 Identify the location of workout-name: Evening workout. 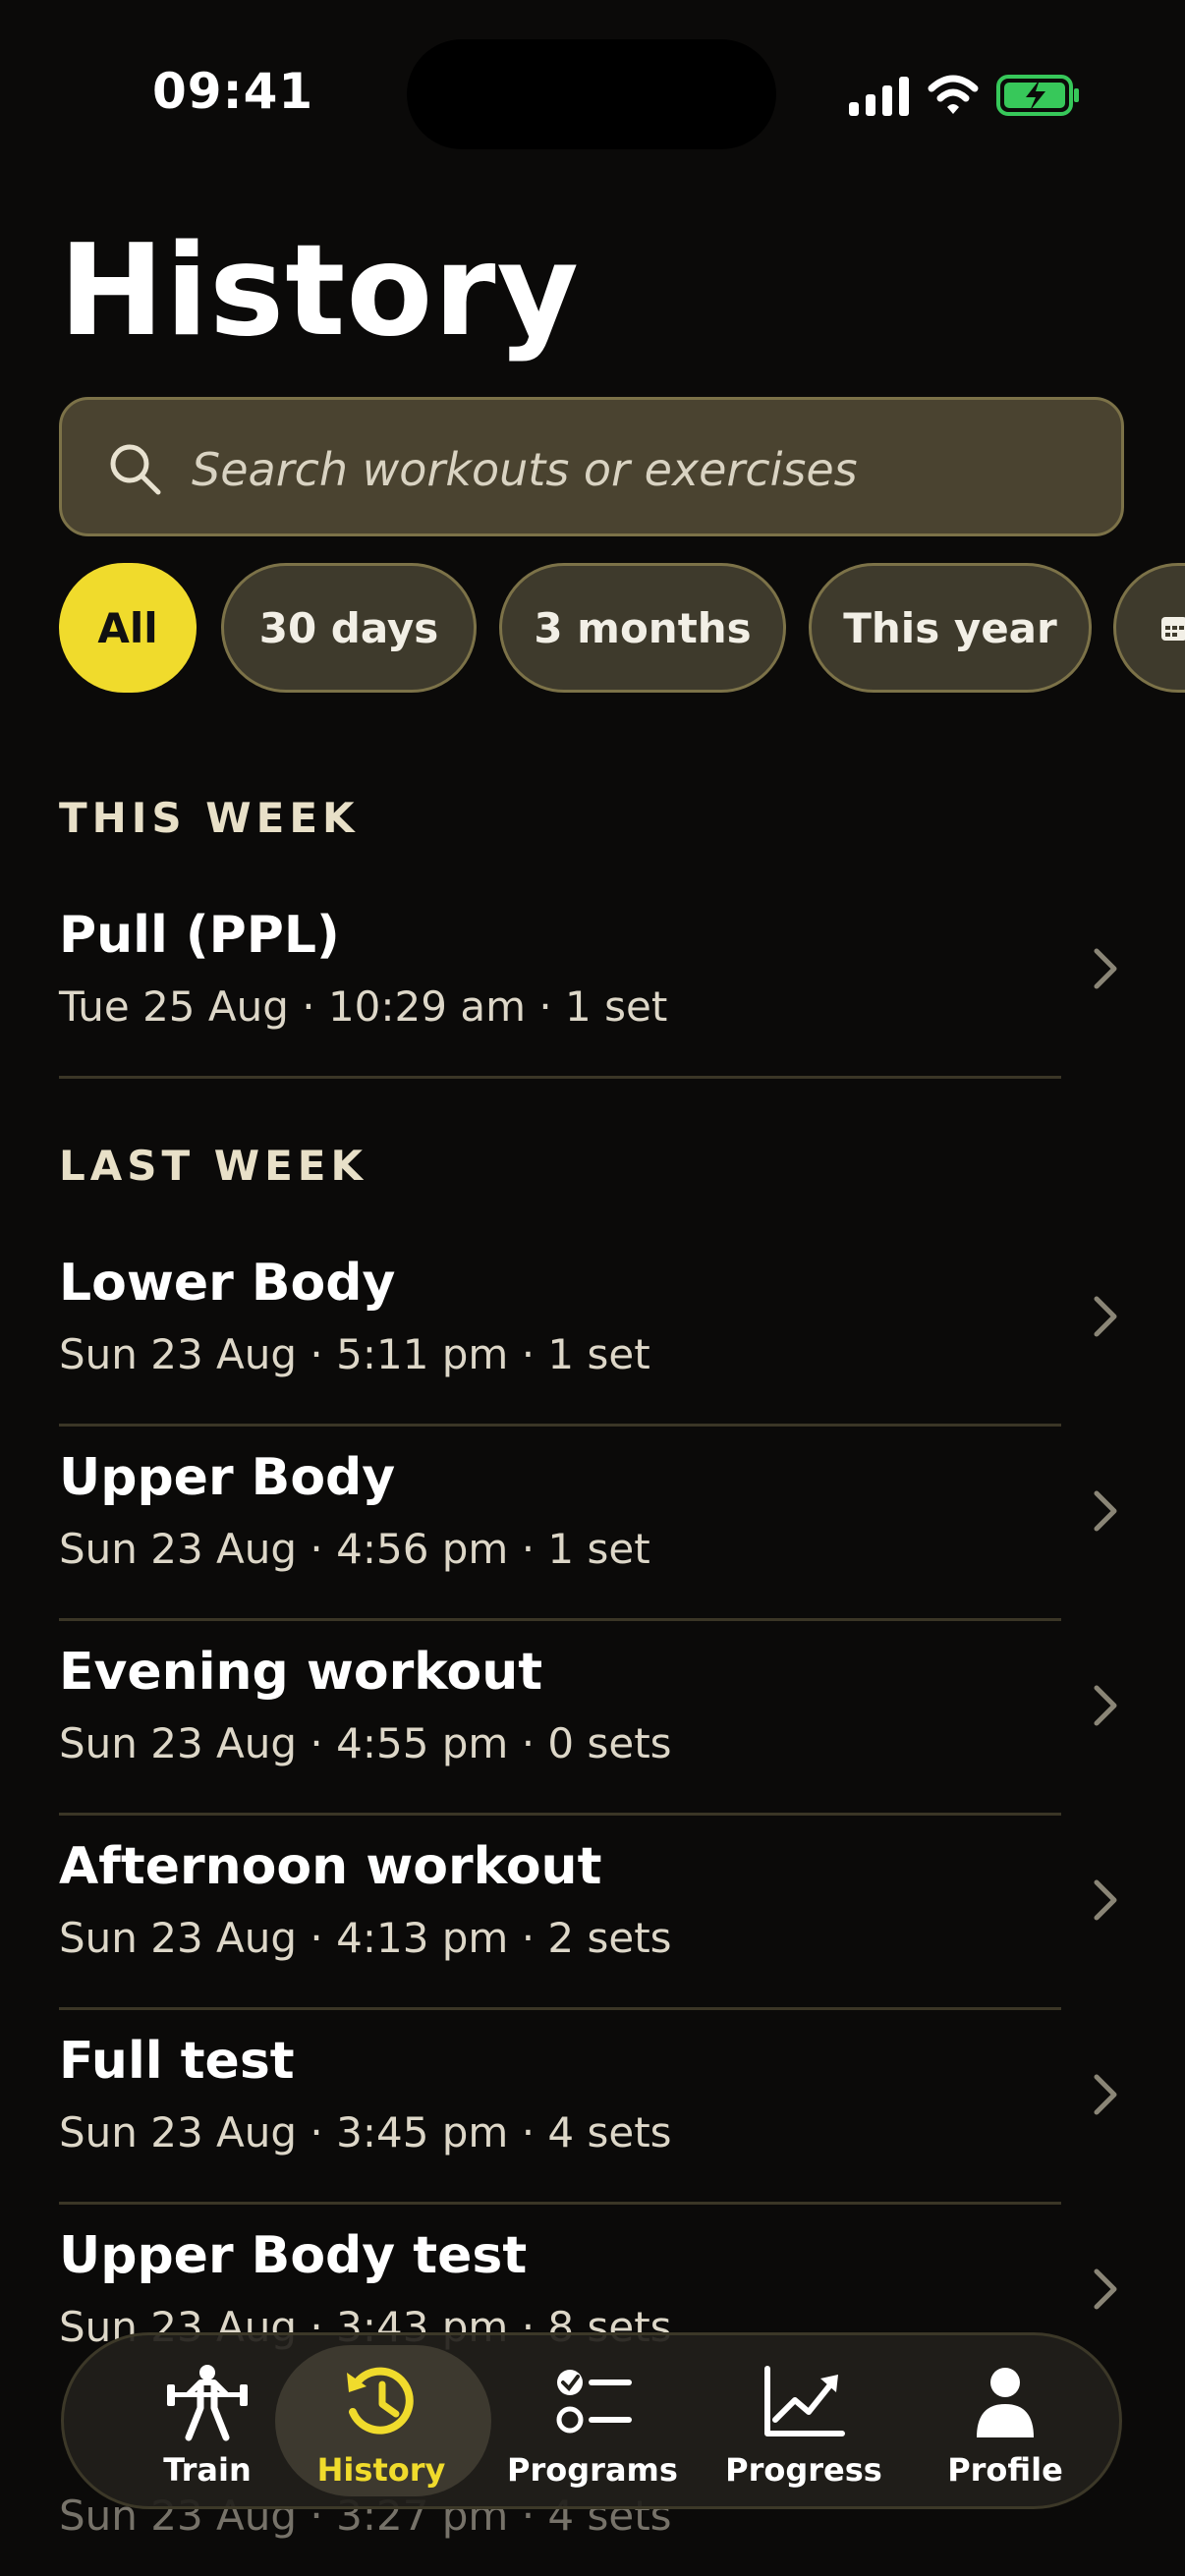
(301, 1672).